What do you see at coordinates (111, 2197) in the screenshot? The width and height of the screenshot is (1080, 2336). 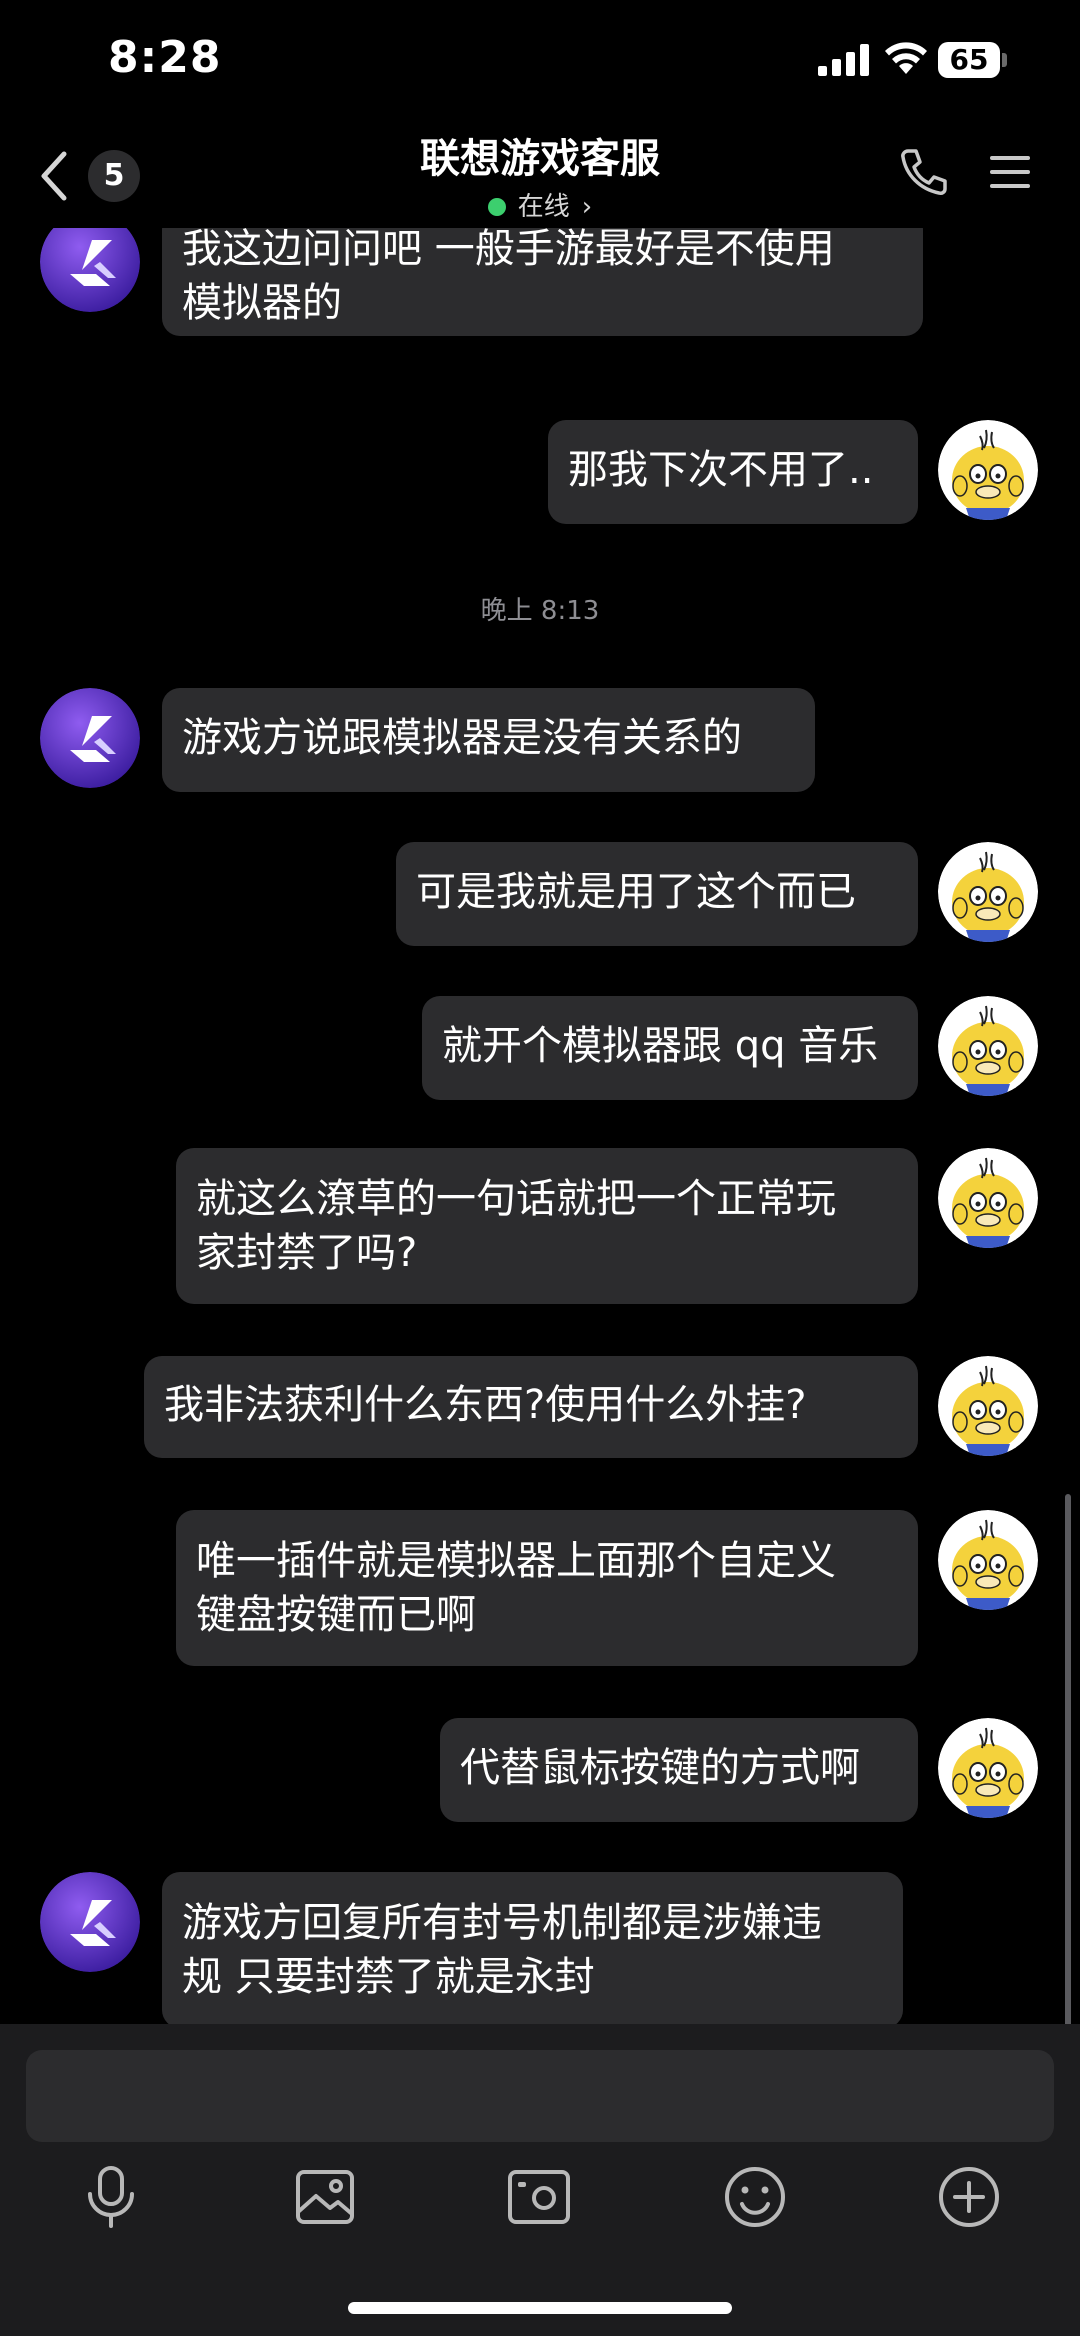 I see `microphone-icon` at bounding box center [111, 2197].